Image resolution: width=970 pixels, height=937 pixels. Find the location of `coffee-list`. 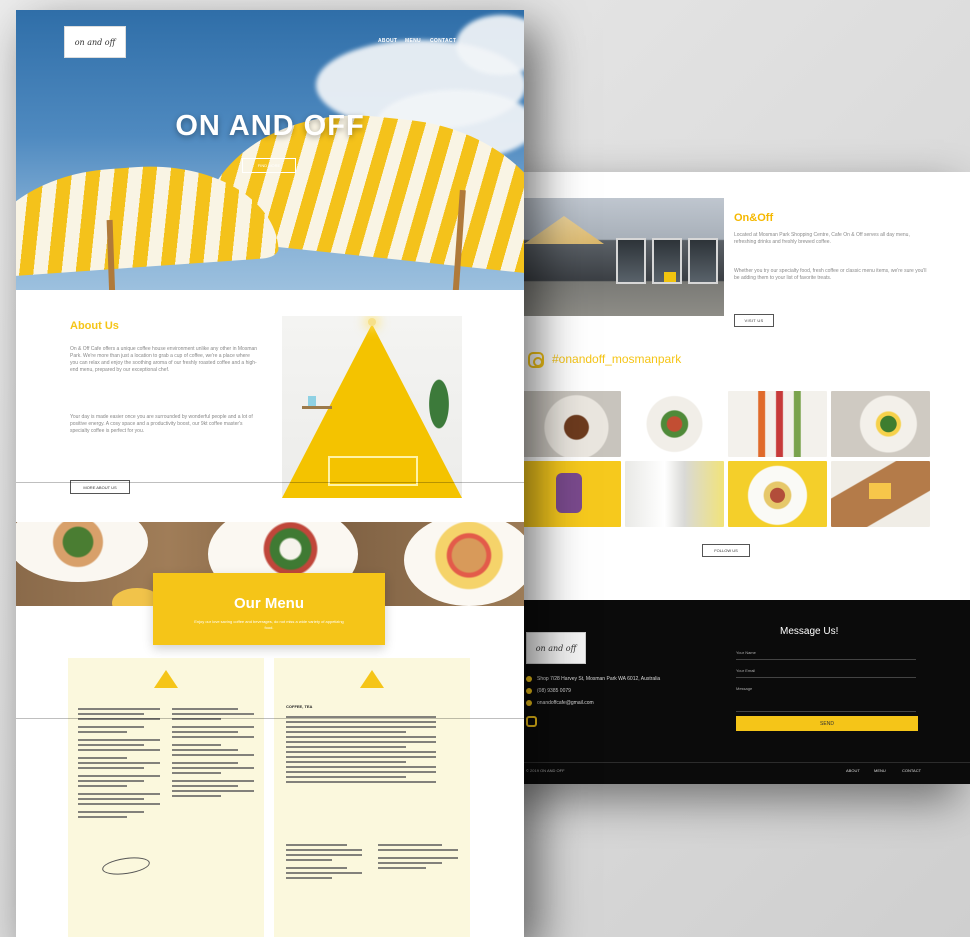

coffee-list is located at coordinates (361, 752).